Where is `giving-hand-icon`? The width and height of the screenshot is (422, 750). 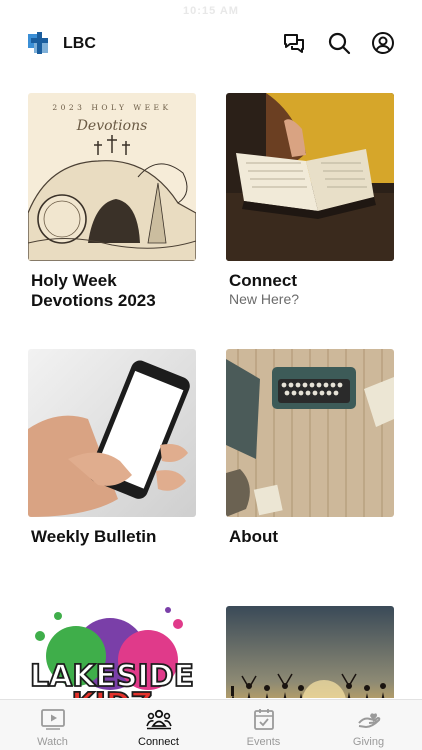 giving-hand-icon is located at coordinates (368, 721).